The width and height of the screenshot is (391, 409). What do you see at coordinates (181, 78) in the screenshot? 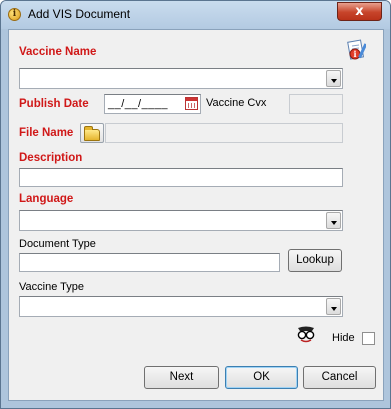
I see `vaccine-name-combo` at bounding box center [181, 78].